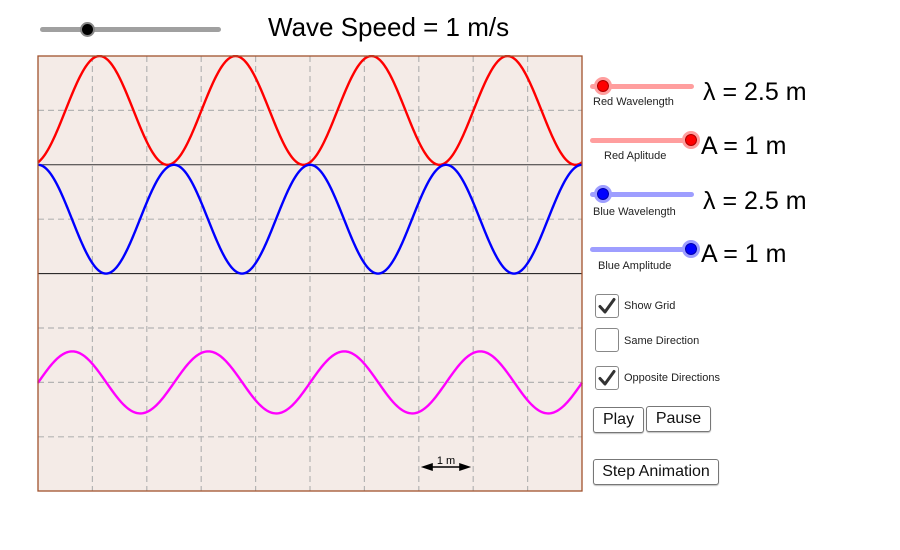 The height and width of the screenshot is (550, 900). What do you see at coordinates (744, 146) in the screenshot?
I see `red-amplitude-readout: A = 1 m` at bounding box center [744, 146].